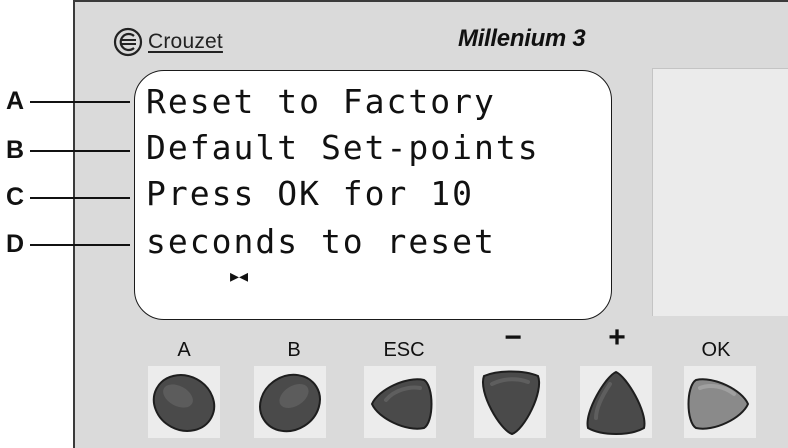 The image size is (788, 448). I want to click on button-a-label: A, so click(184, 350).